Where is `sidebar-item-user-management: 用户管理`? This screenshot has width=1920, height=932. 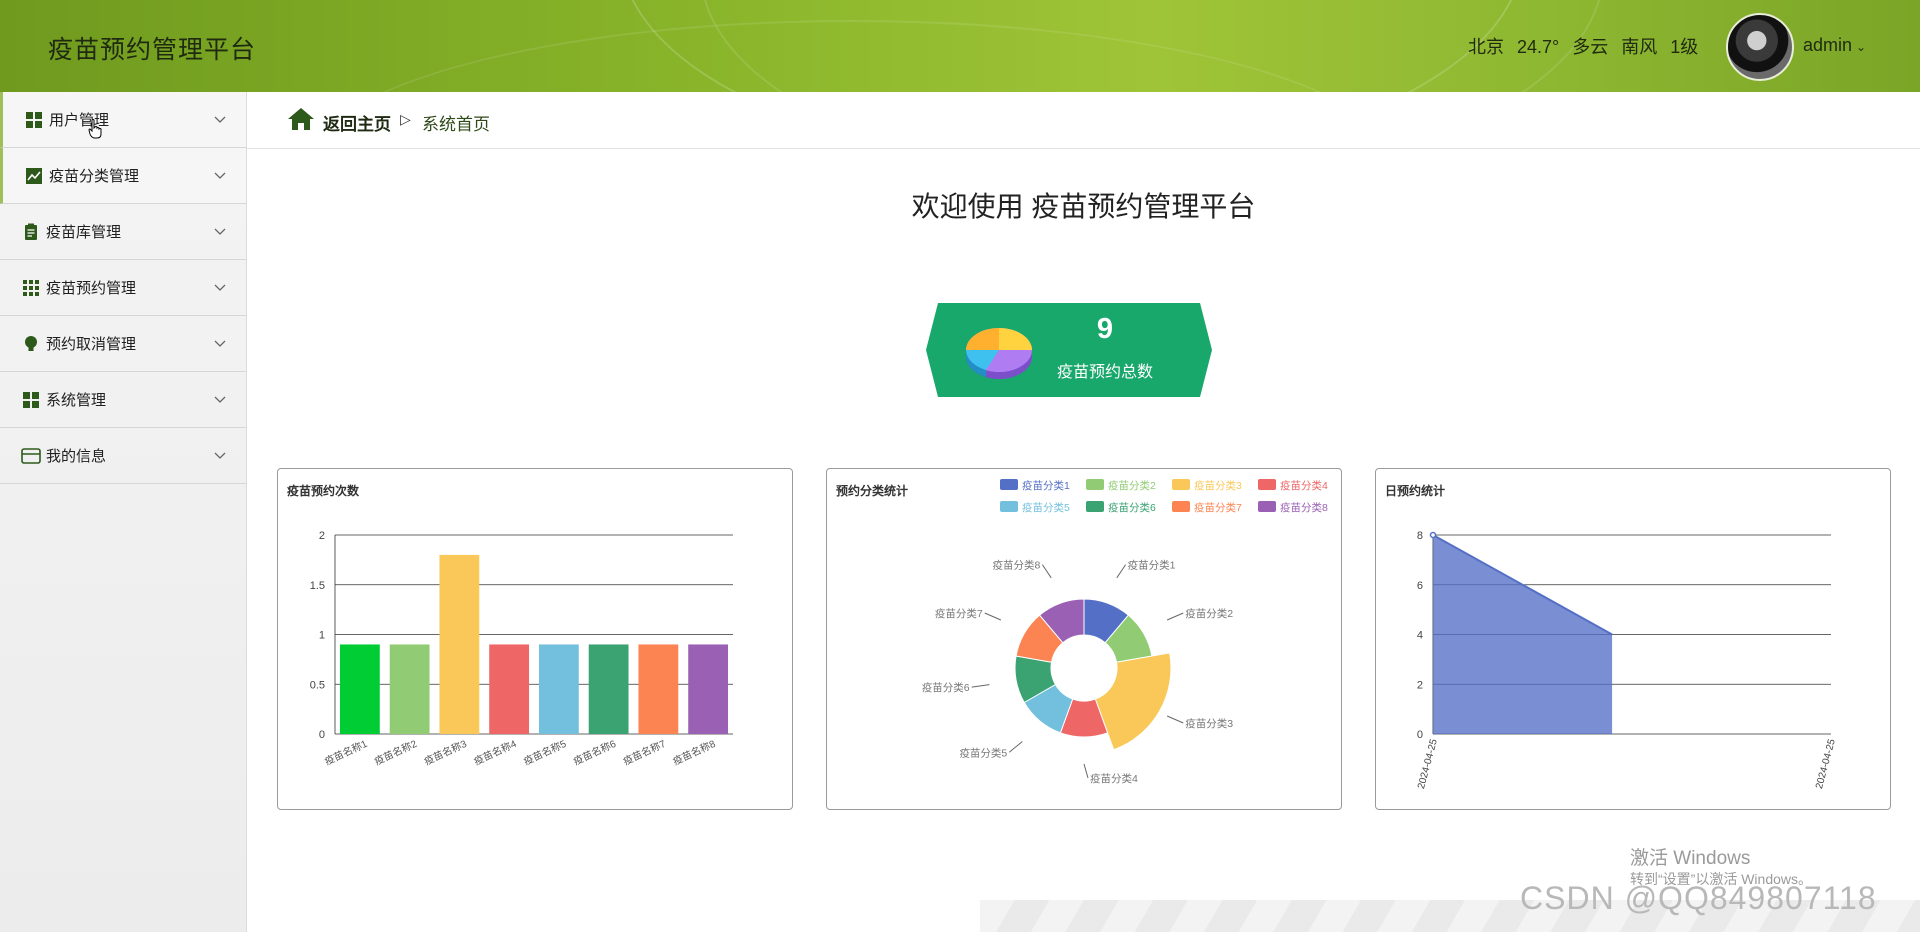
sidebar-item-user-management: 用户管理 is located at coordinates (123, 120).